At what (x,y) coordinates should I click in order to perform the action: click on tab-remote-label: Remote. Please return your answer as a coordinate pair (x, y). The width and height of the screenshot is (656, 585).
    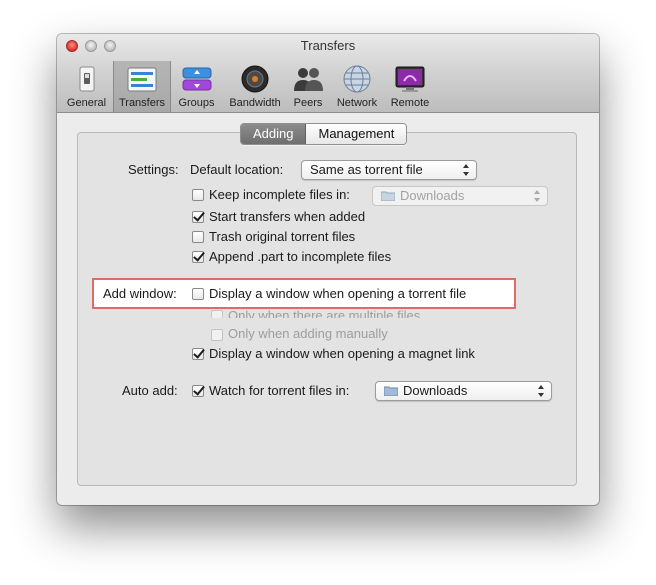
    Looking at the image, I should click on (410, 103).